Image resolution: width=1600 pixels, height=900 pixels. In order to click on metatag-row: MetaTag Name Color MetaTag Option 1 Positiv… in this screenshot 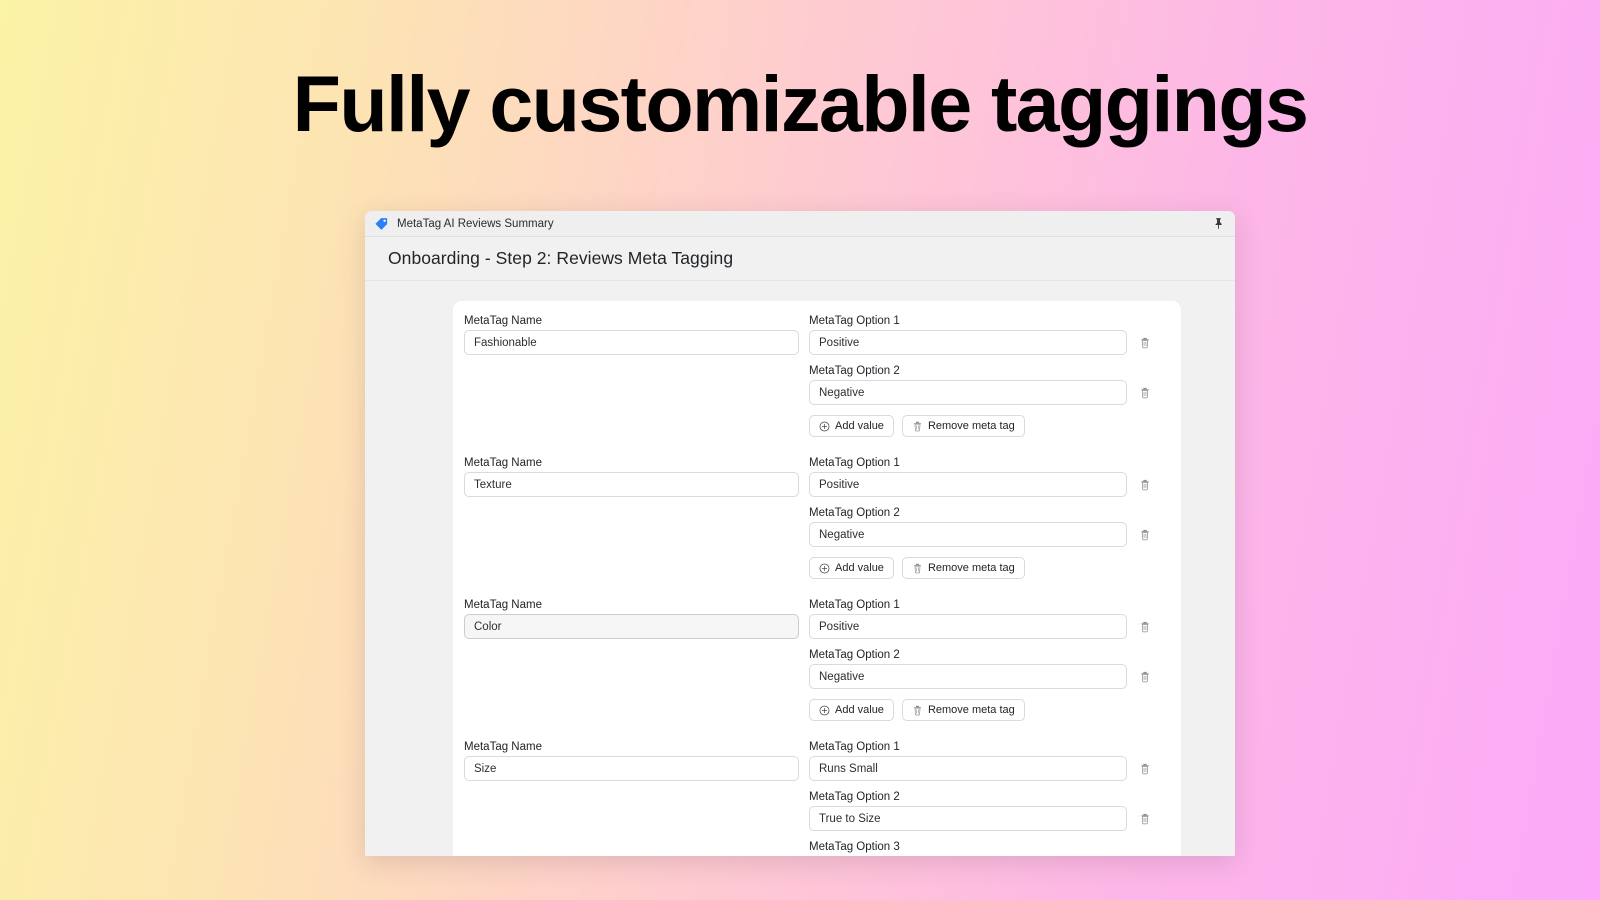, I will do `click(810, 670)`.